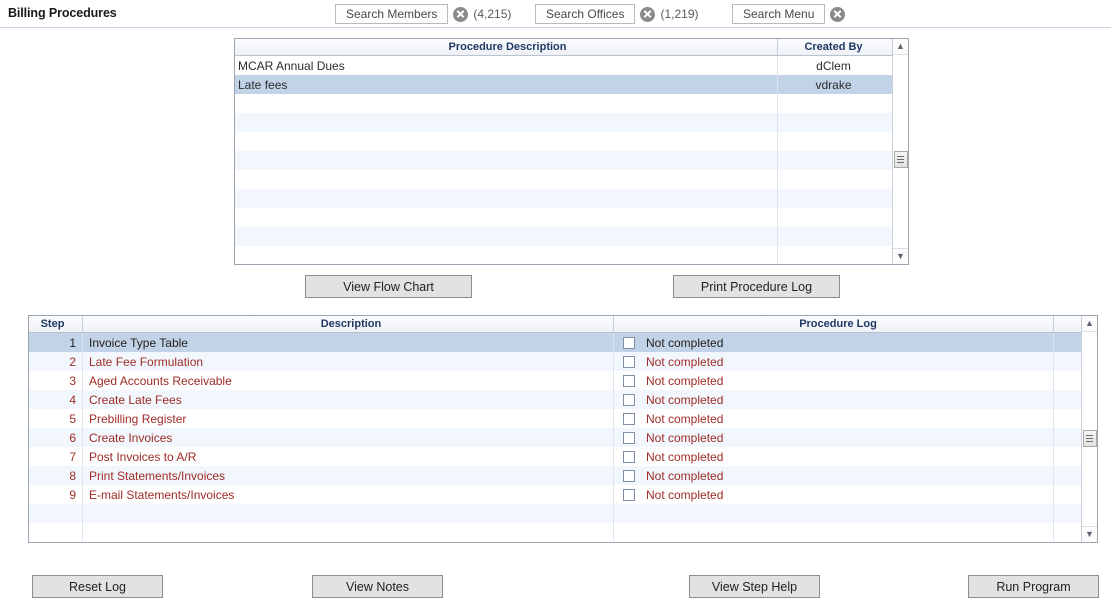  What do you see at coordinates (348, 437) in the screenshot?
I see `cell-step-description: Create Invoices` at bounding box center [348, 437].